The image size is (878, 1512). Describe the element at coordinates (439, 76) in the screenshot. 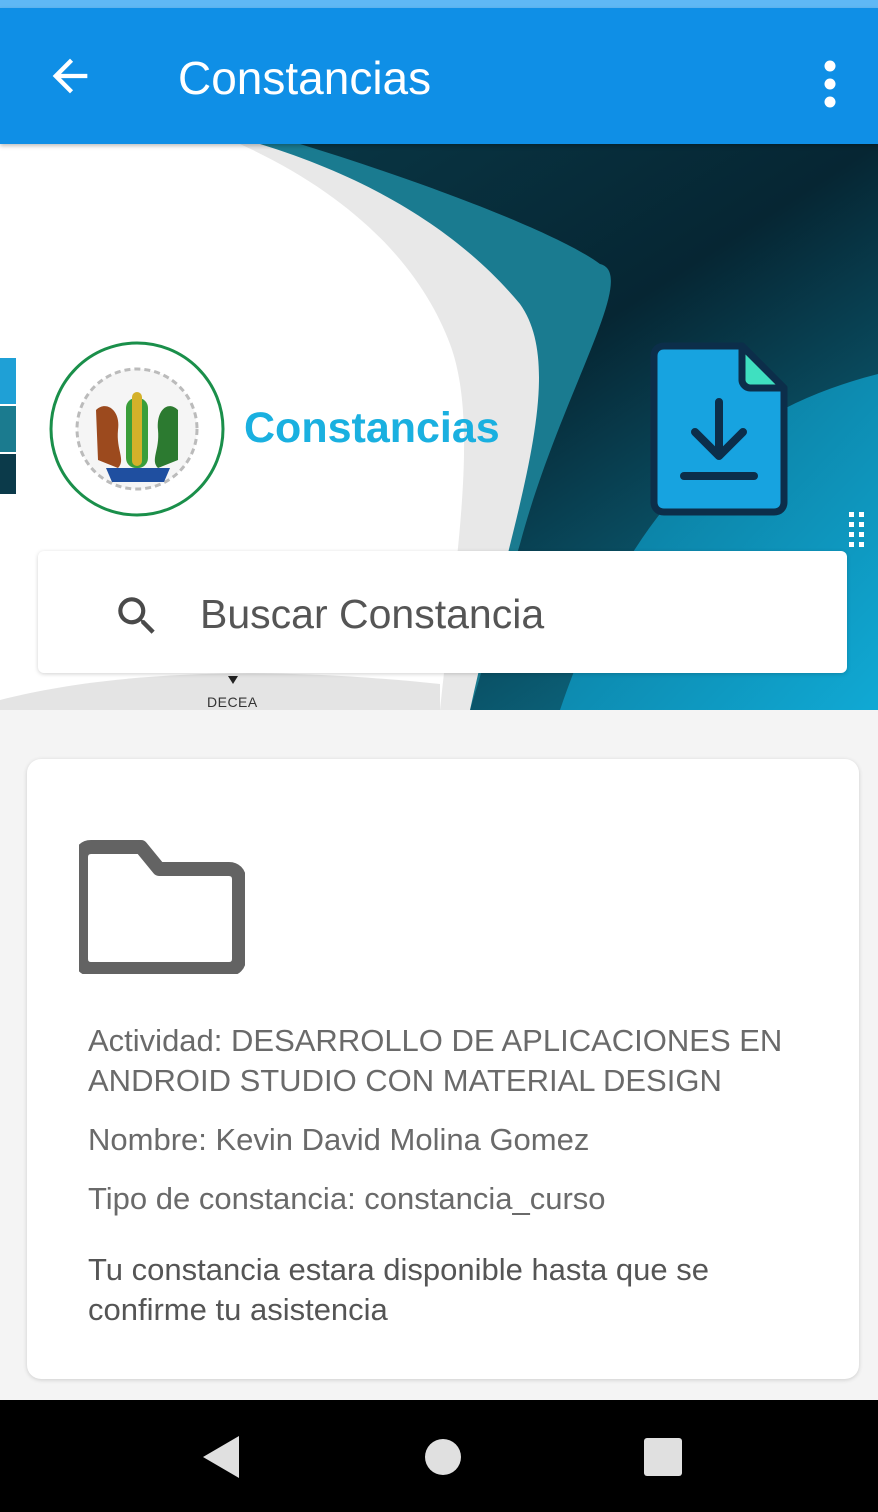

I see `app-bar: Constancias` at that location.